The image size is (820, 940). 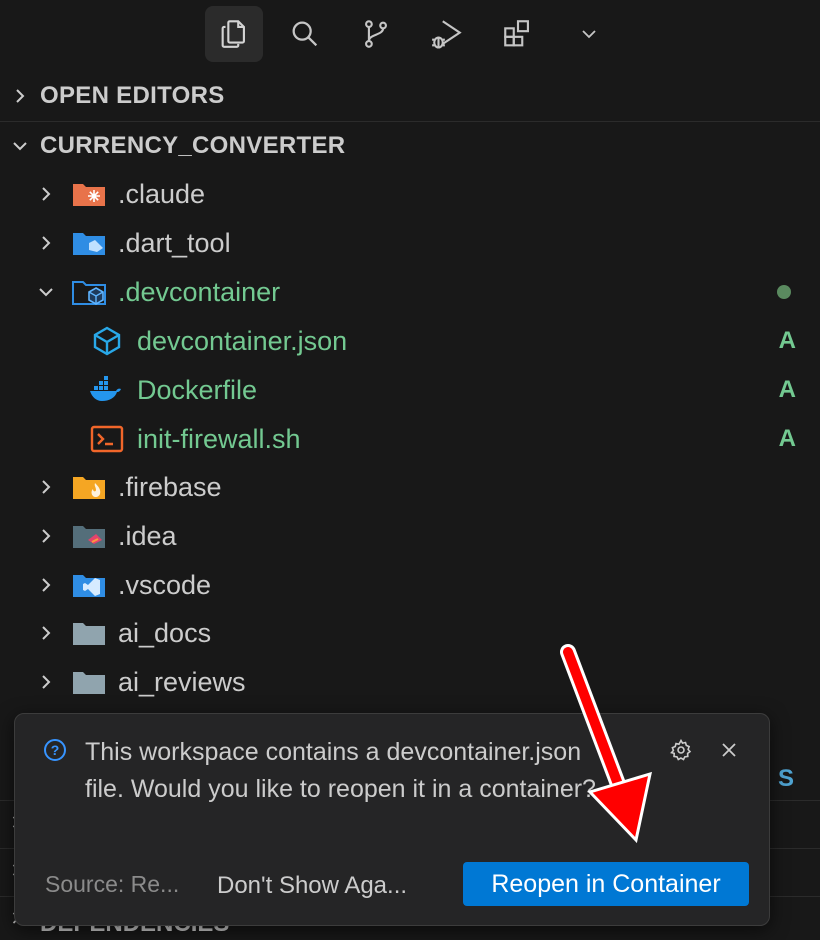 I want to click on tree-item-dockerfile: Dockerfile A, so click(x=410, y=390).